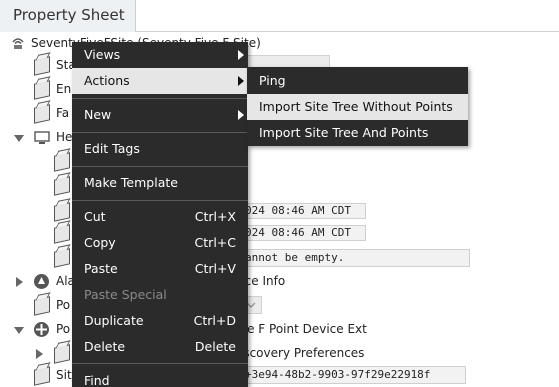 Image resolution: width=559 pixels, height=387 pixels. What do you see at coordinates (160, 377) in the screenshot?
I see `menu-item-find: Find` at bounding box center [160, 377].